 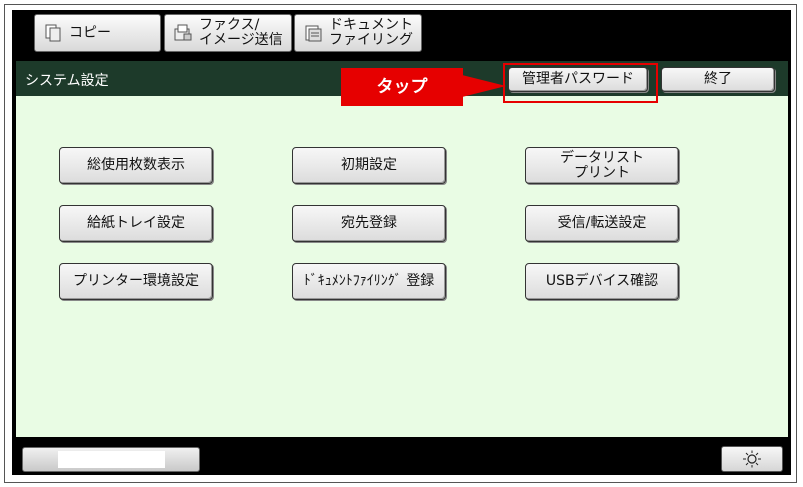 I want to click on copy-icon, so click(x=53, y=33).